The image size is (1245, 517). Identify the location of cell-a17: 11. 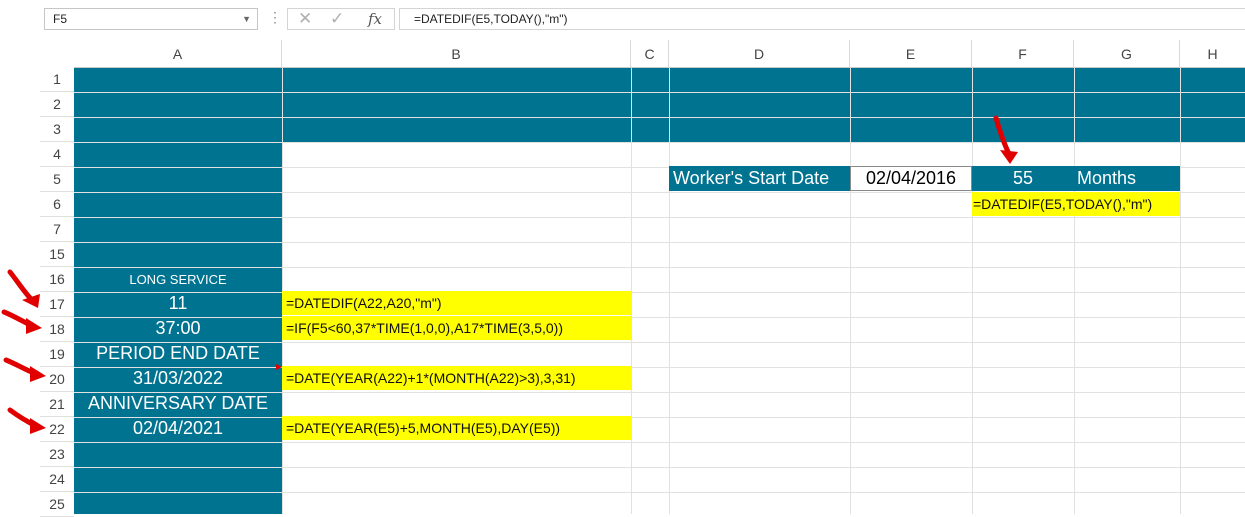
(178, 303).